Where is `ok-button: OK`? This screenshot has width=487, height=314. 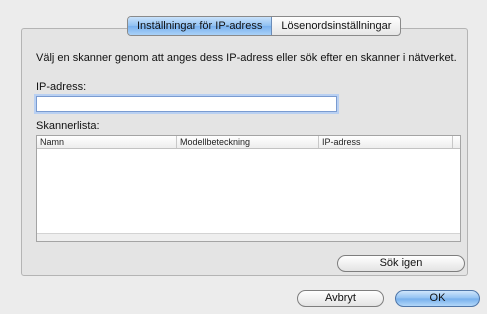
ok-button: OK is located at coordinates (437, 298).